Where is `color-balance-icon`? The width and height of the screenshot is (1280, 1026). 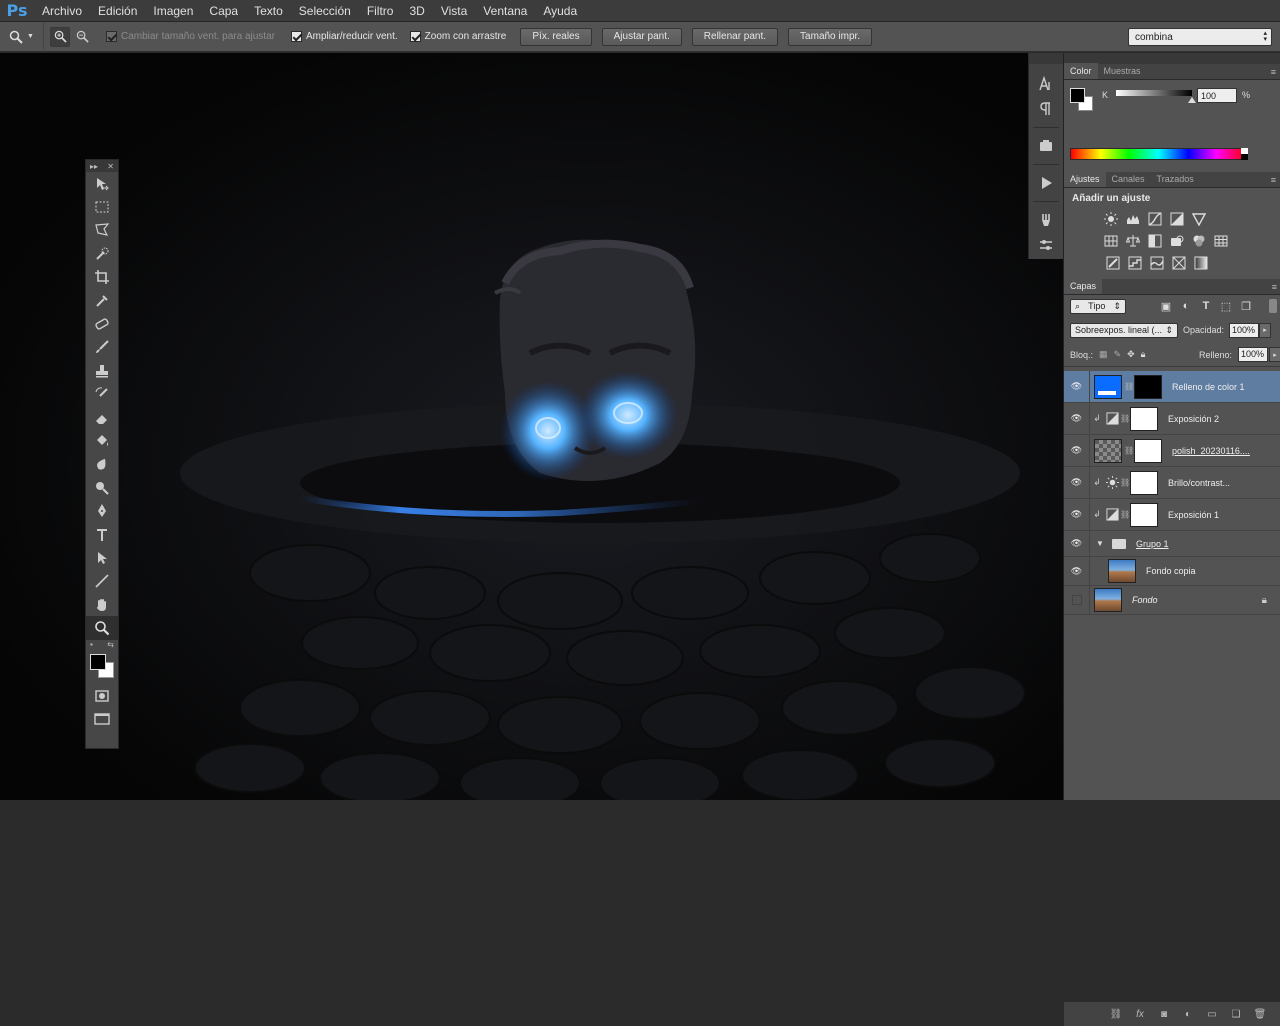 color-balance-icon is located at coordinates (1133, 241).